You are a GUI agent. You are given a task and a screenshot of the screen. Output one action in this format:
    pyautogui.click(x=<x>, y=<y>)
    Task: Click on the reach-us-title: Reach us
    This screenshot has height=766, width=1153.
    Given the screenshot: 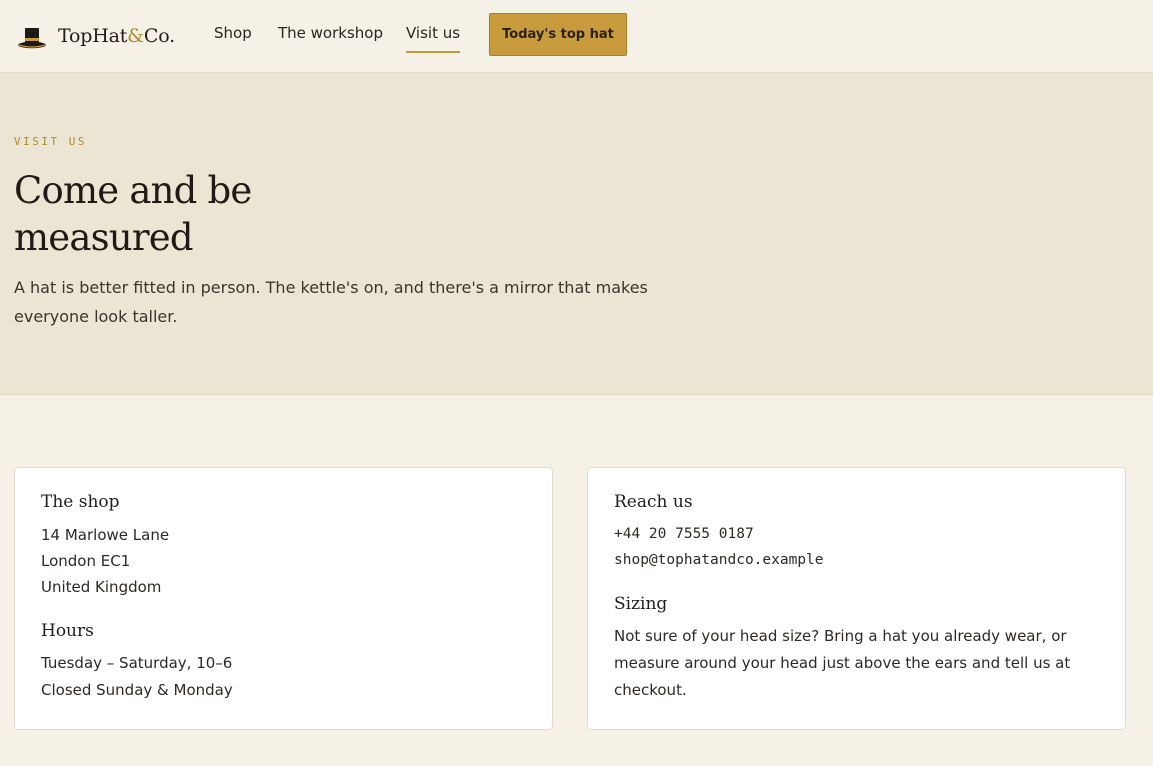 What is the action you would take?
    pyautogui.click(x=653, y=502)
    